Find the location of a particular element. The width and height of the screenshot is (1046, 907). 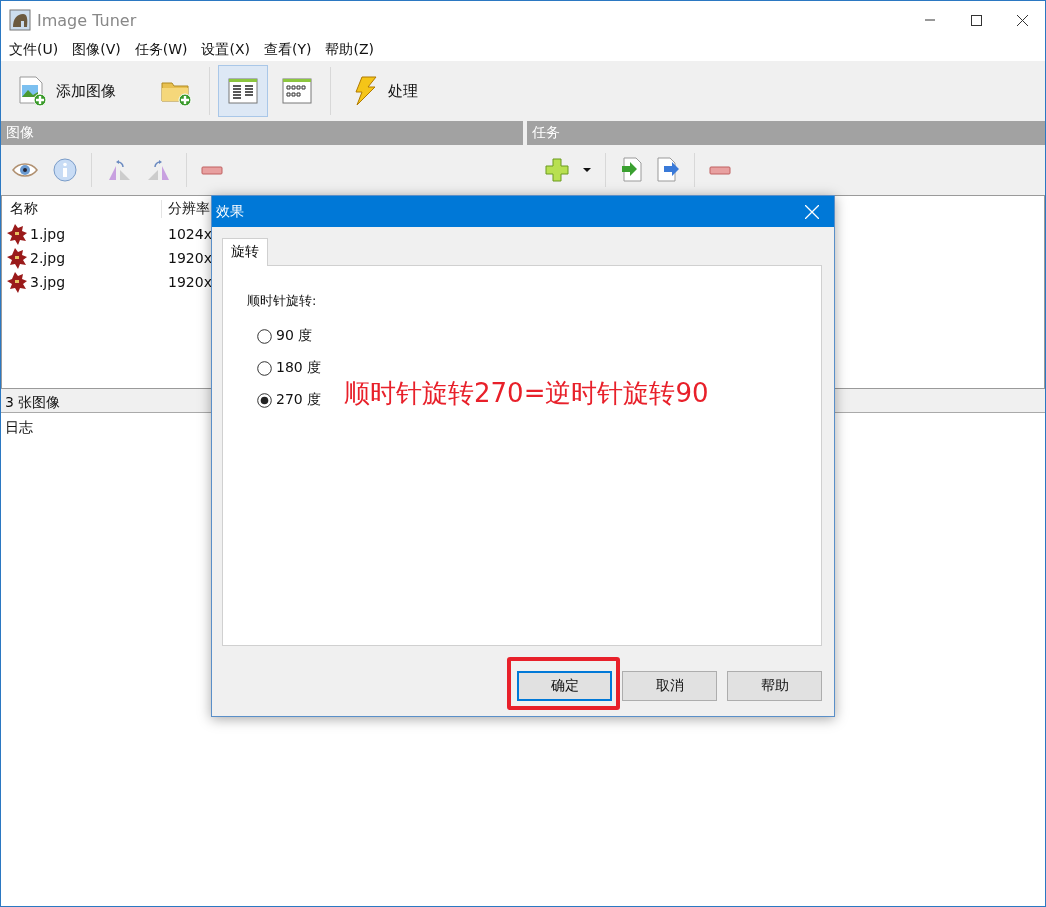

menu-item: 查看(Y) is located at coordinates (288, 50).